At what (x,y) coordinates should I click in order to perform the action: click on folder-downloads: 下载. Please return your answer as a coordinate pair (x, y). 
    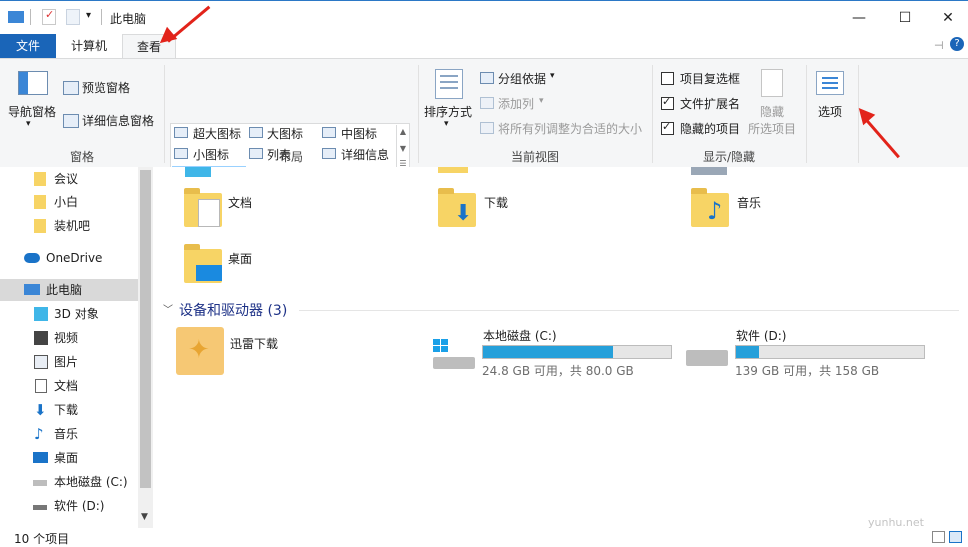
    Looking at the image, I should click on (496, 202).